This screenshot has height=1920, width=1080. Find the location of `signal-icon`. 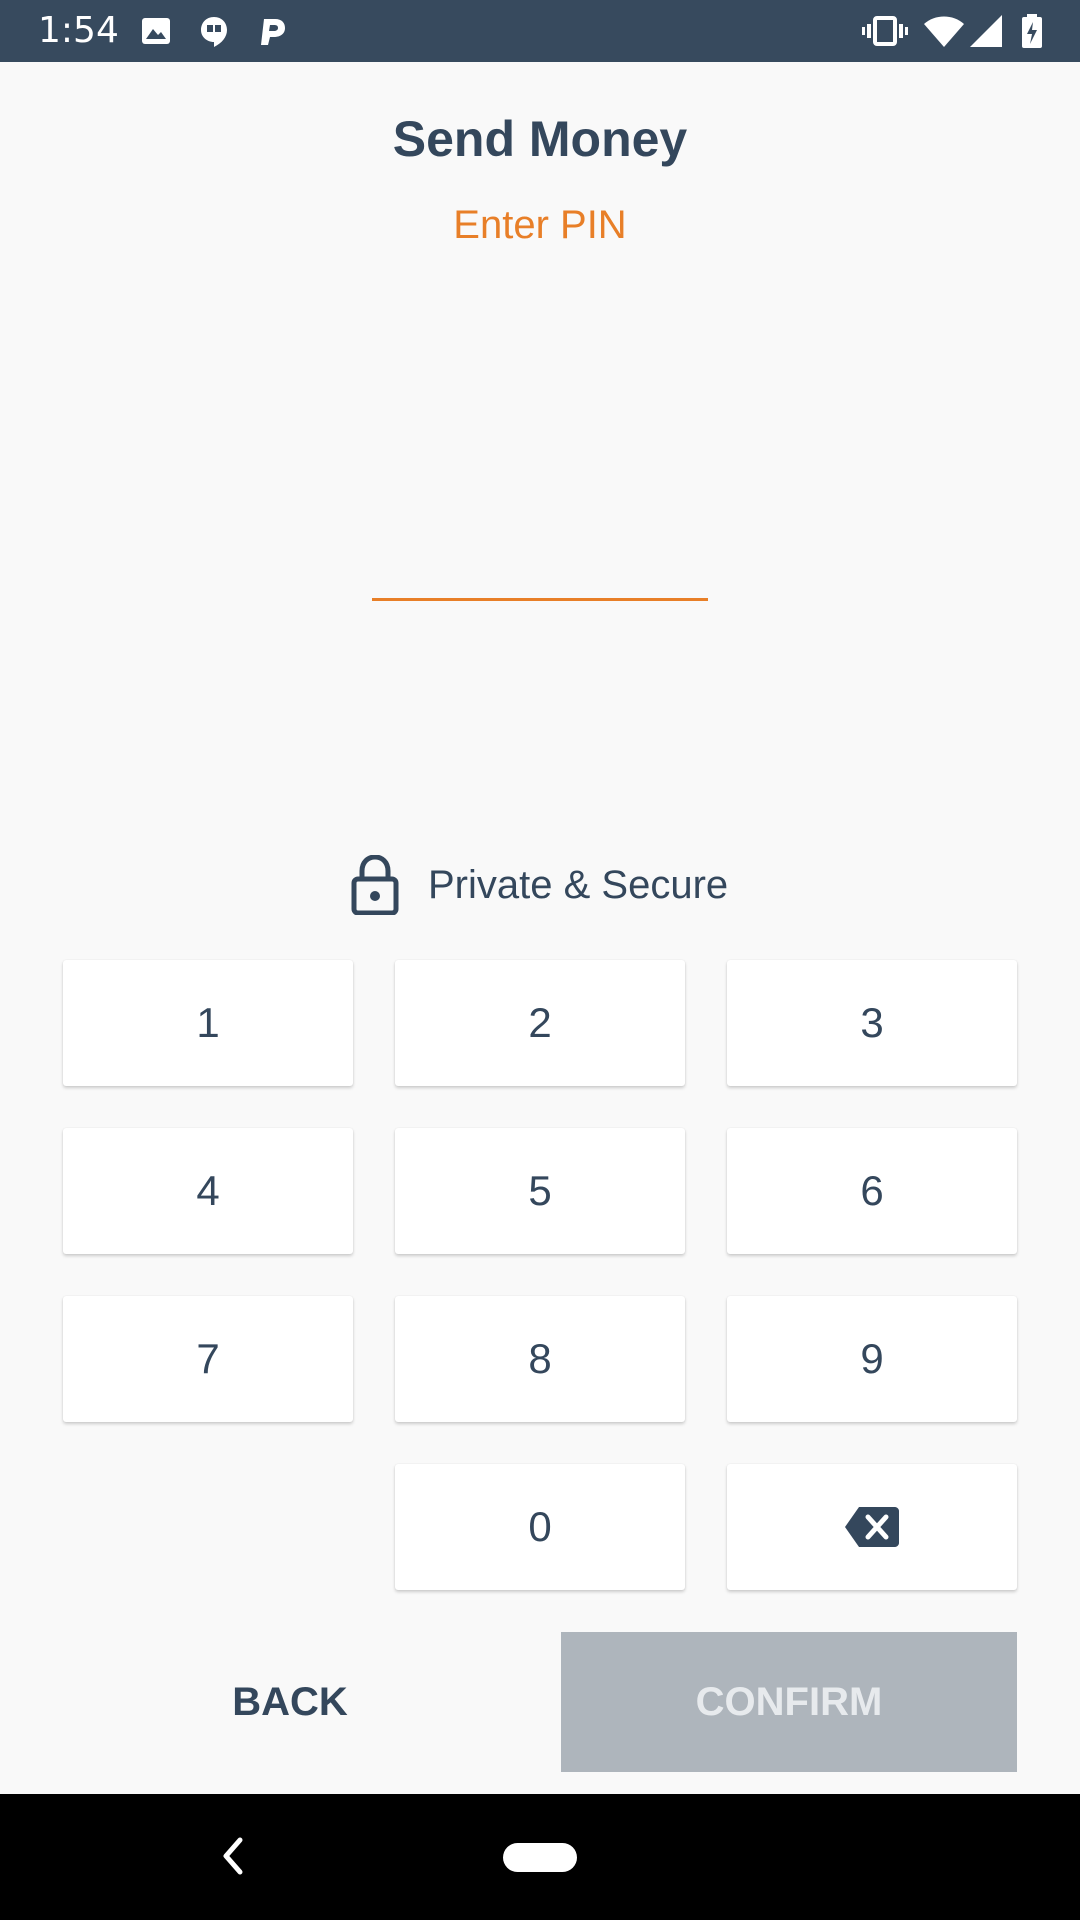

signal-icon is located at coordinates (986, 31).